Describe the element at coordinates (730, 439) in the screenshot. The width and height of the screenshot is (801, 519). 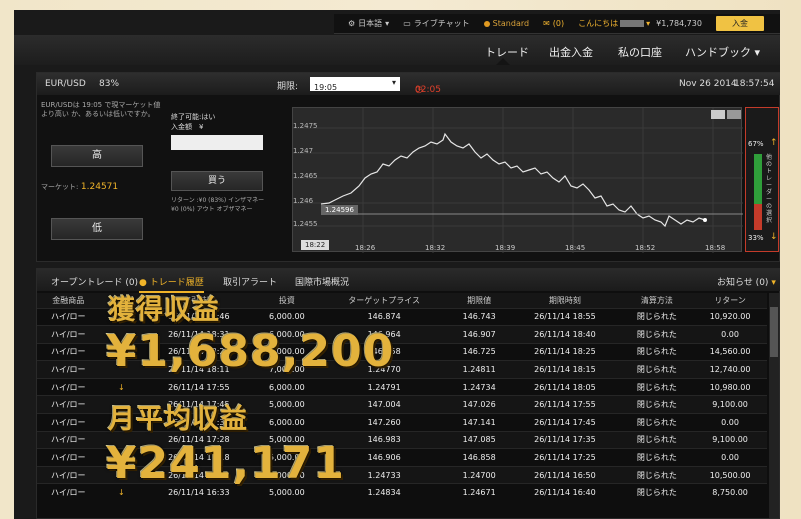
I see `table-cell: 9,100.00` at that location.